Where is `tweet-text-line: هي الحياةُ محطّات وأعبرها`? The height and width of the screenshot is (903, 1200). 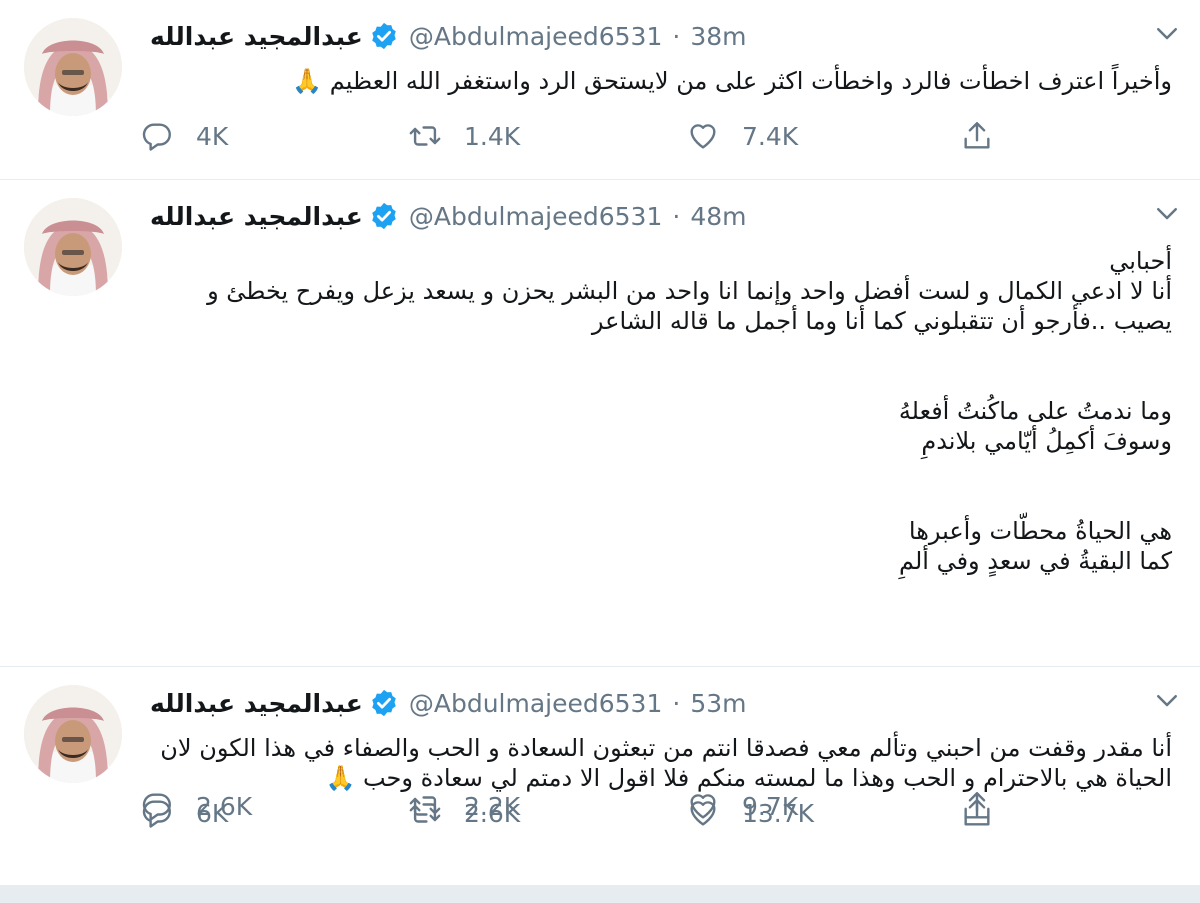 tweet-text-line: هي الحياةُ محطّات وأعبرها is located at coordinates (1040, 531).